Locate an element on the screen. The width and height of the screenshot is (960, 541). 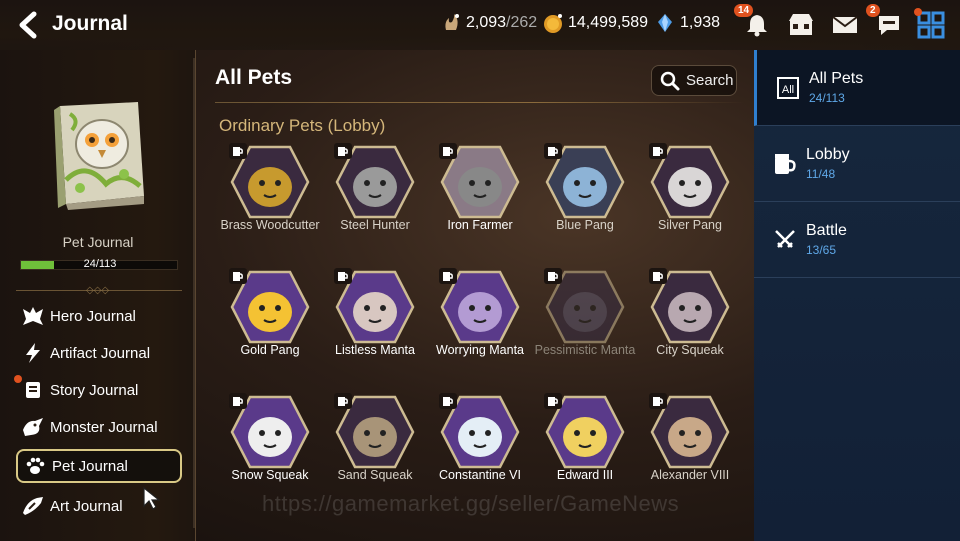
menu-grid-button is located at coordinates (930, 24).